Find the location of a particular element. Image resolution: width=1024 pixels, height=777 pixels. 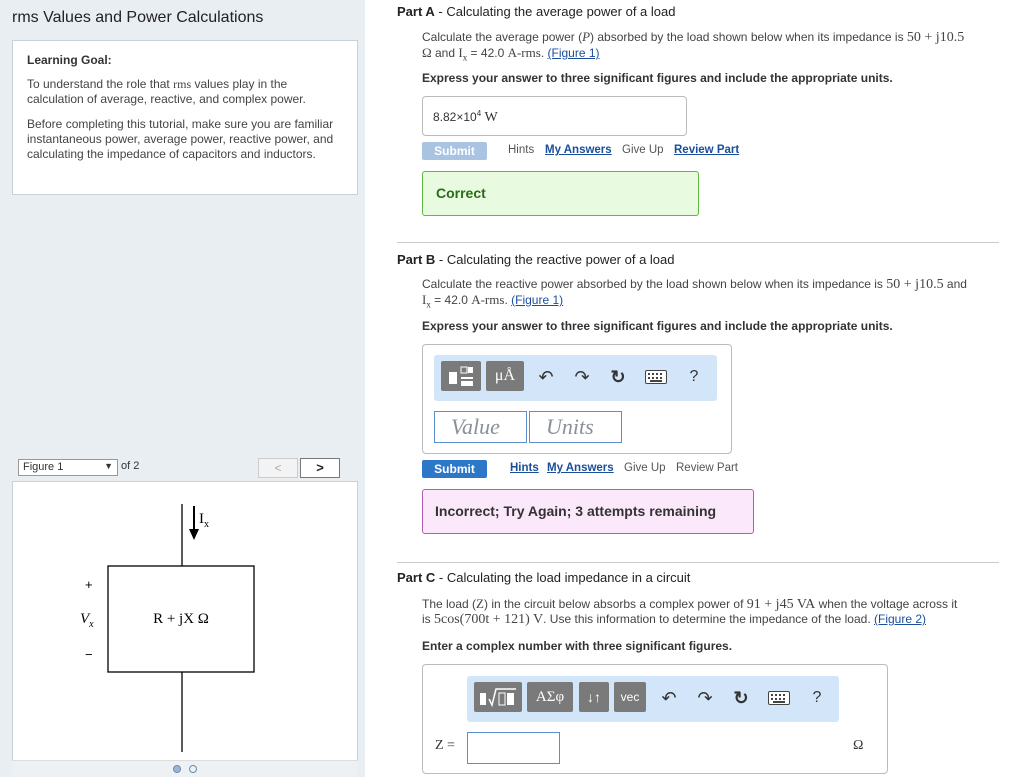

current-arrow-icon is located at coordinates (194, 534).